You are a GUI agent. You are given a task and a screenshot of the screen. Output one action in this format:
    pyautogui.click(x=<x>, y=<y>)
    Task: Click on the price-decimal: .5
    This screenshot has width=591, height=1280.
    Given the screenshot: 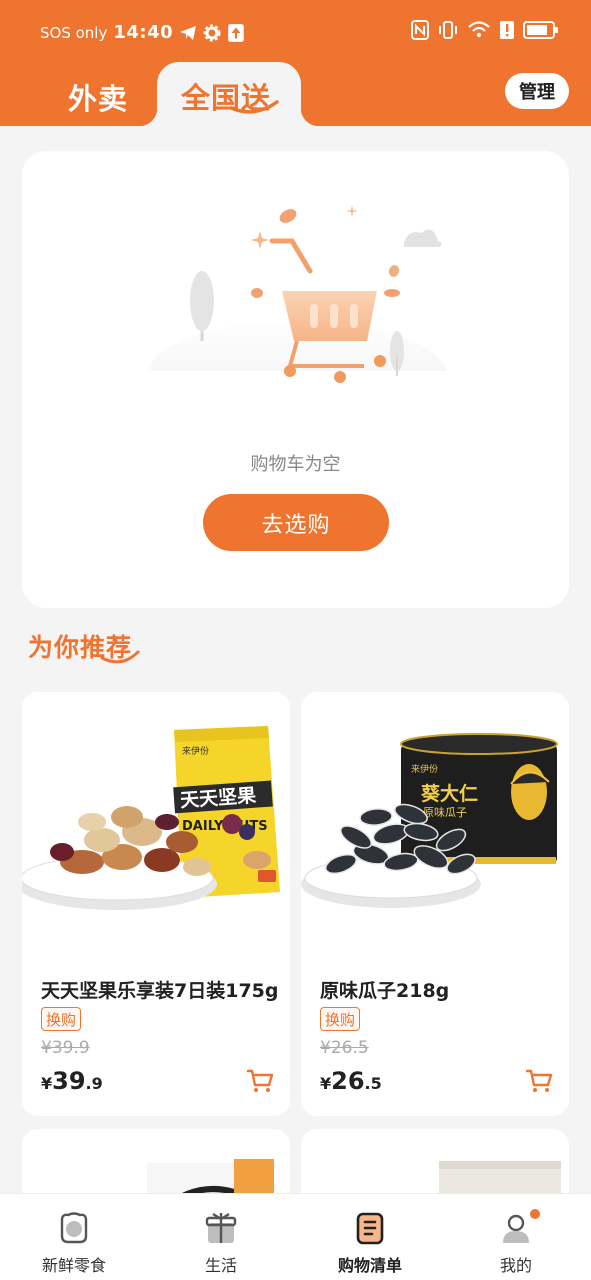 What is the action you would take?
    pyautogui.click(x=373, y=1083)
    